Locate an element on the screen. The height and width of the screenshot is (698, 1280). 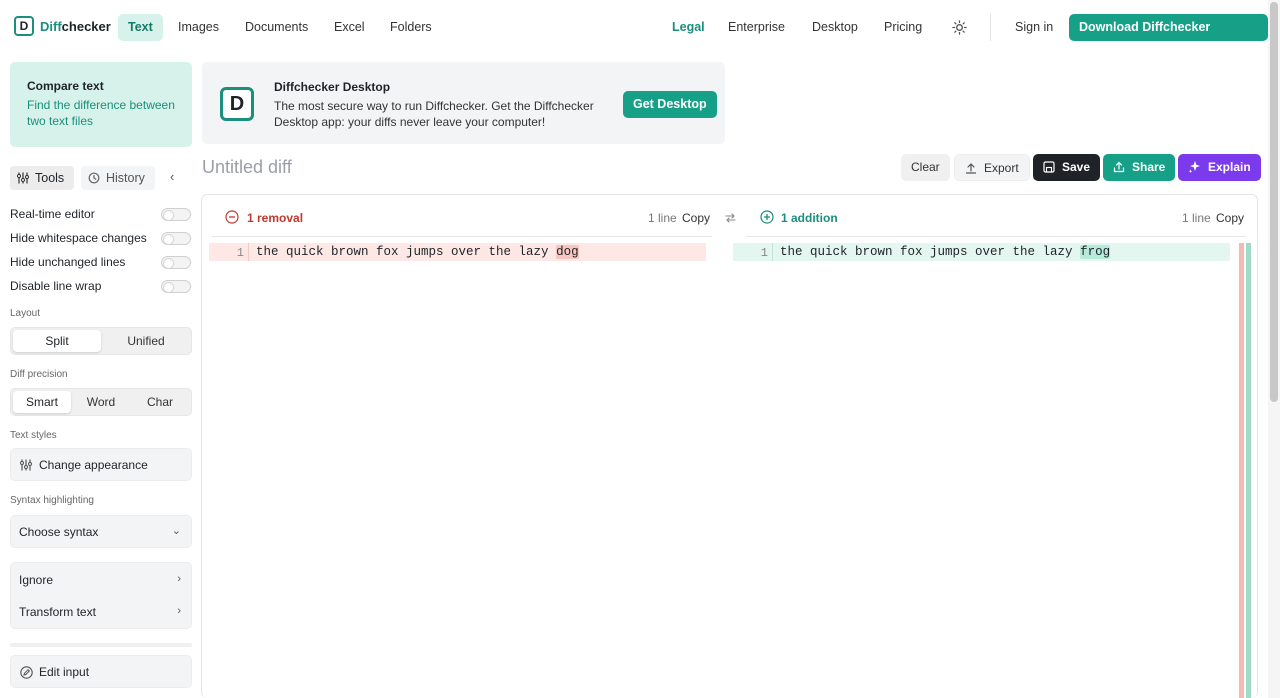
export-label: Export is located at coordinates (1001, 168).